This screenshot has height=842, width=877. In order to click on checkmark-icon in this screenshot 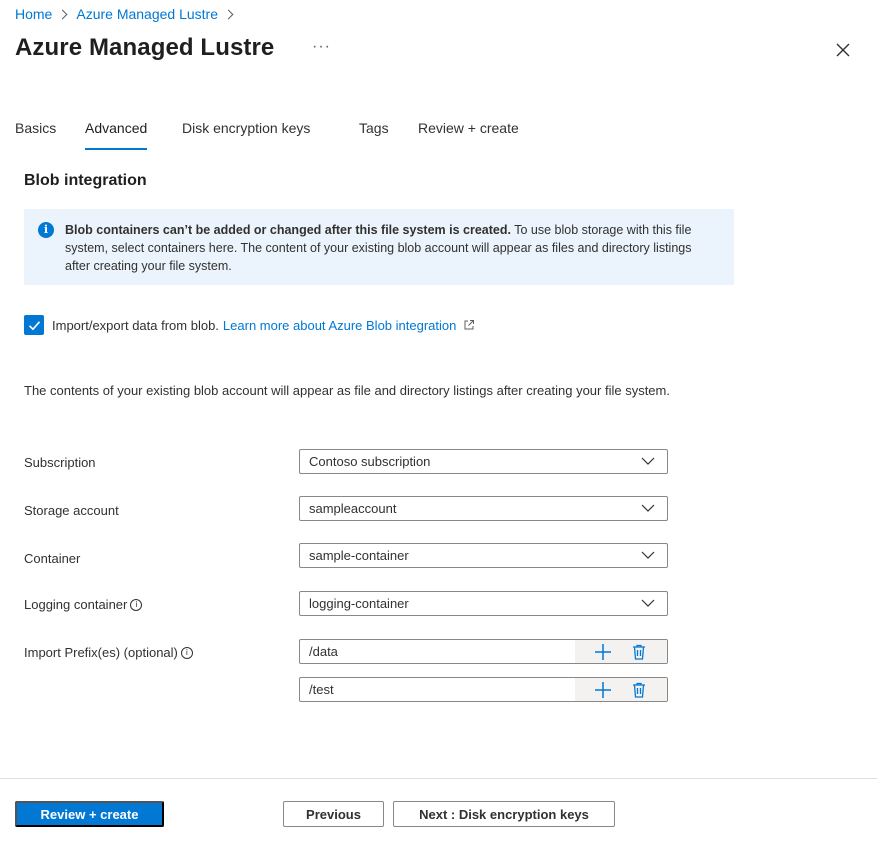, I will do `click(34, 325)`.